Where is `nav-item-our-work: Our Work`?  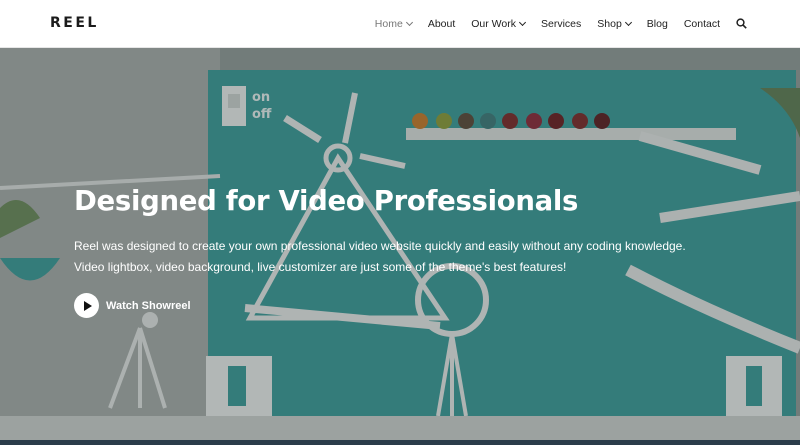
nav-item-our-work: Our Work is located at coordinates (499, 24).